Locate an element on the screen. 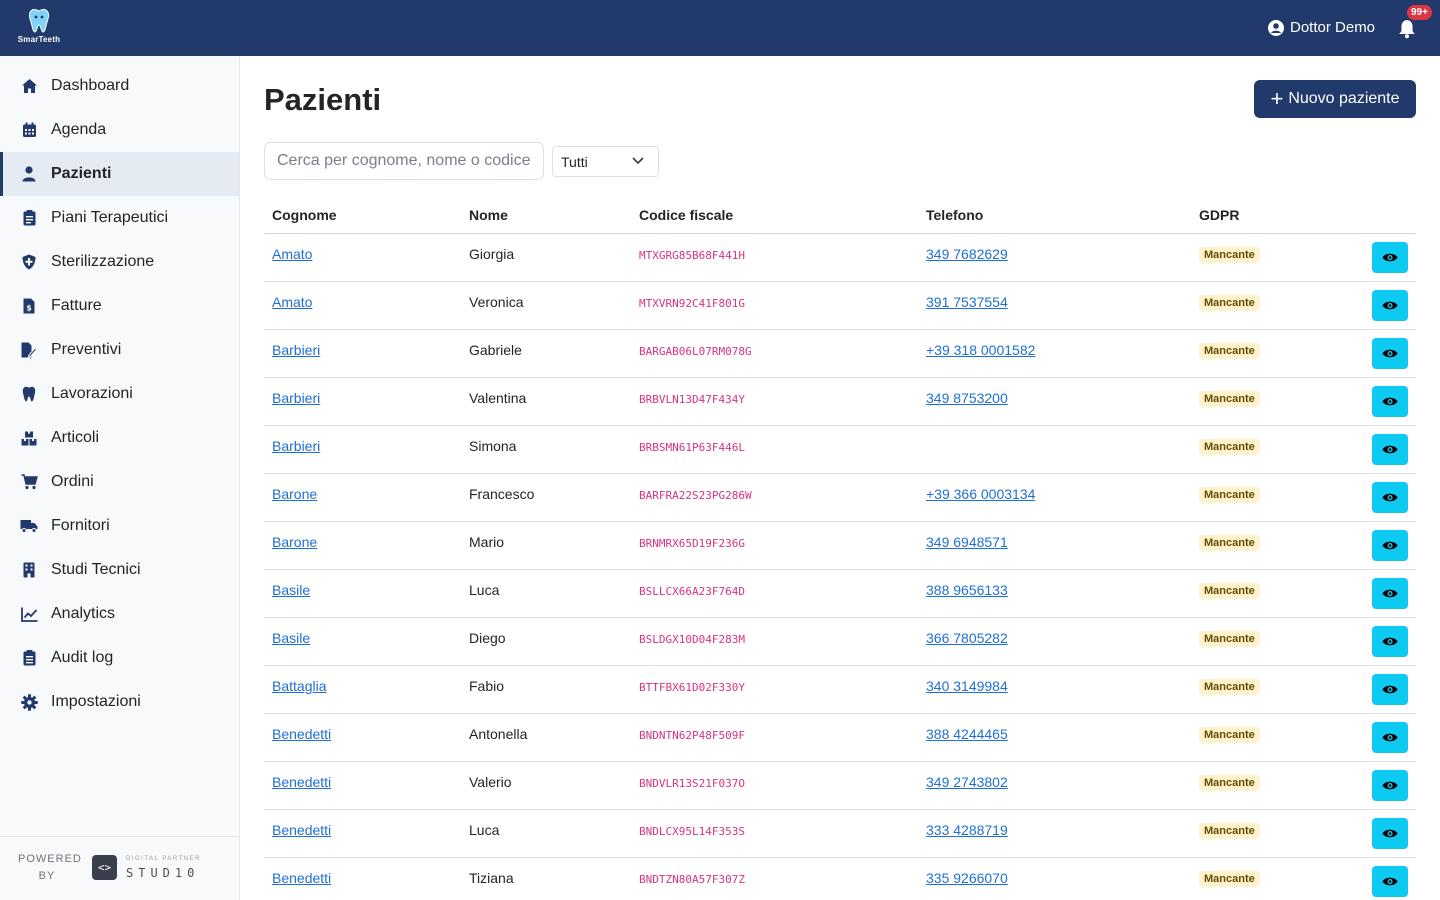 The width and height of the screenshot is (1440, 900). column-header-cognome: Cognome is located at coordinates (304, 215).